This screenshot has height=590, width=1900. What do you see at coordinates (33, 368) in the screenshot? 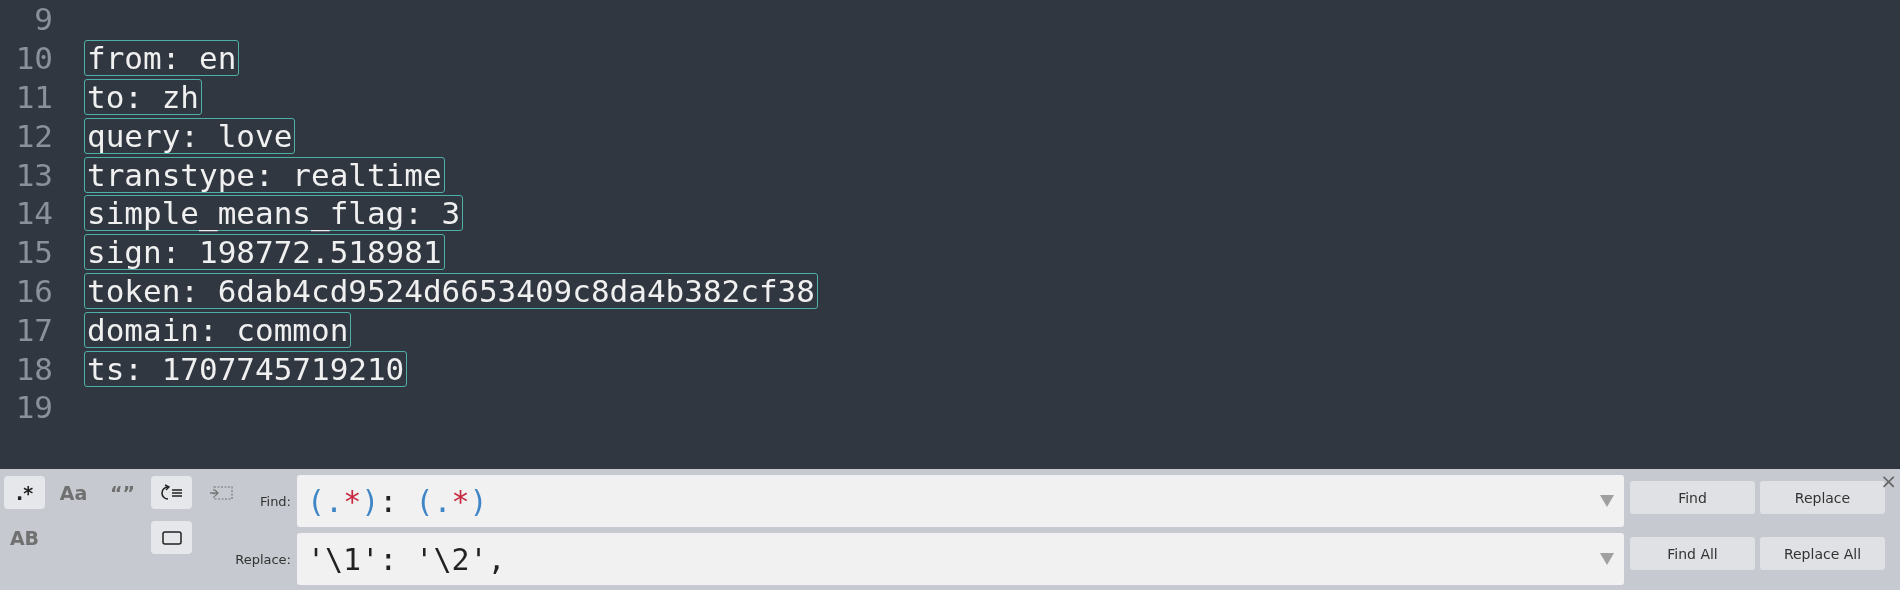
I see `line-number: 18` at bounding box center [33, 368].